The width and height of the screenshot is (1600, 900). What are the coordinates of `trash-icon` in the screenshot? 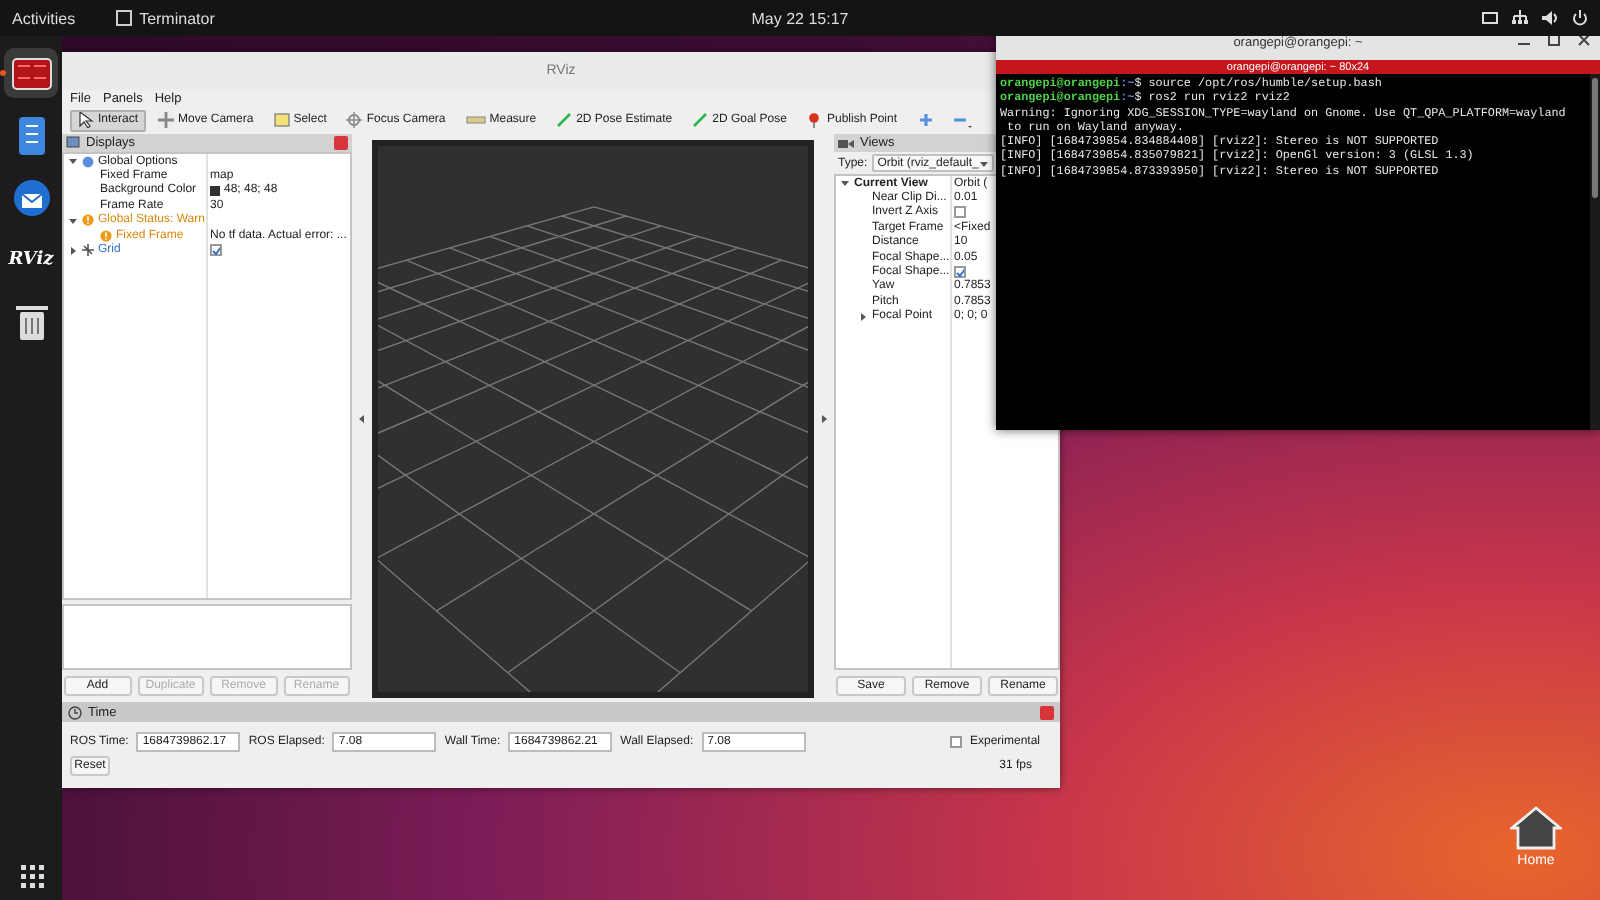 It's located at (31, 321).